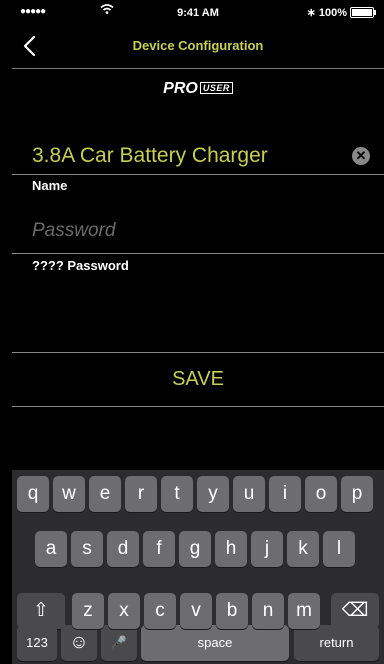 The width and height of the screenshot is (384, 664). I want to click on key-h: h, so click(231, 549).